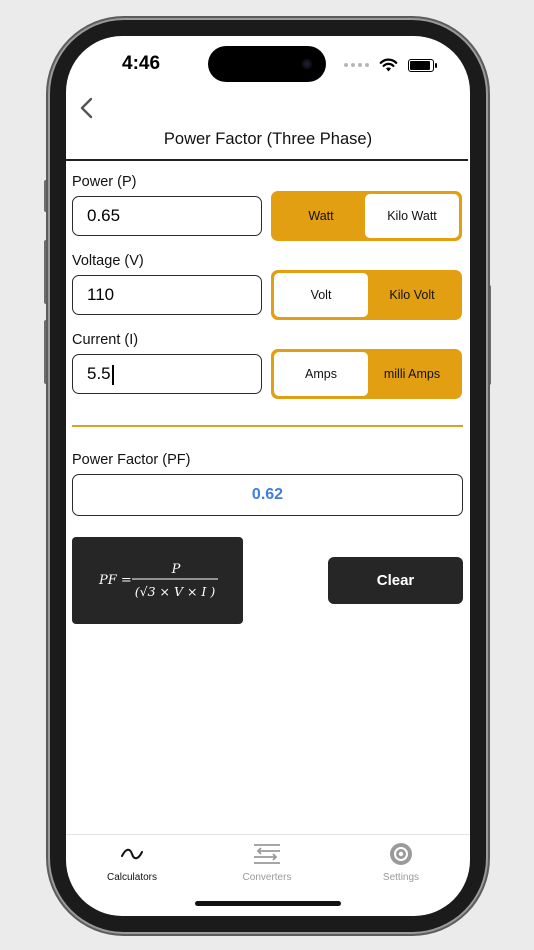 Image resolution: width=534 pixels, height=950 pixels. What do you see at coordinates (132, 861) in the screenshot?
I see `tab-calculators: Calculators` at bounding box center [132, 861].